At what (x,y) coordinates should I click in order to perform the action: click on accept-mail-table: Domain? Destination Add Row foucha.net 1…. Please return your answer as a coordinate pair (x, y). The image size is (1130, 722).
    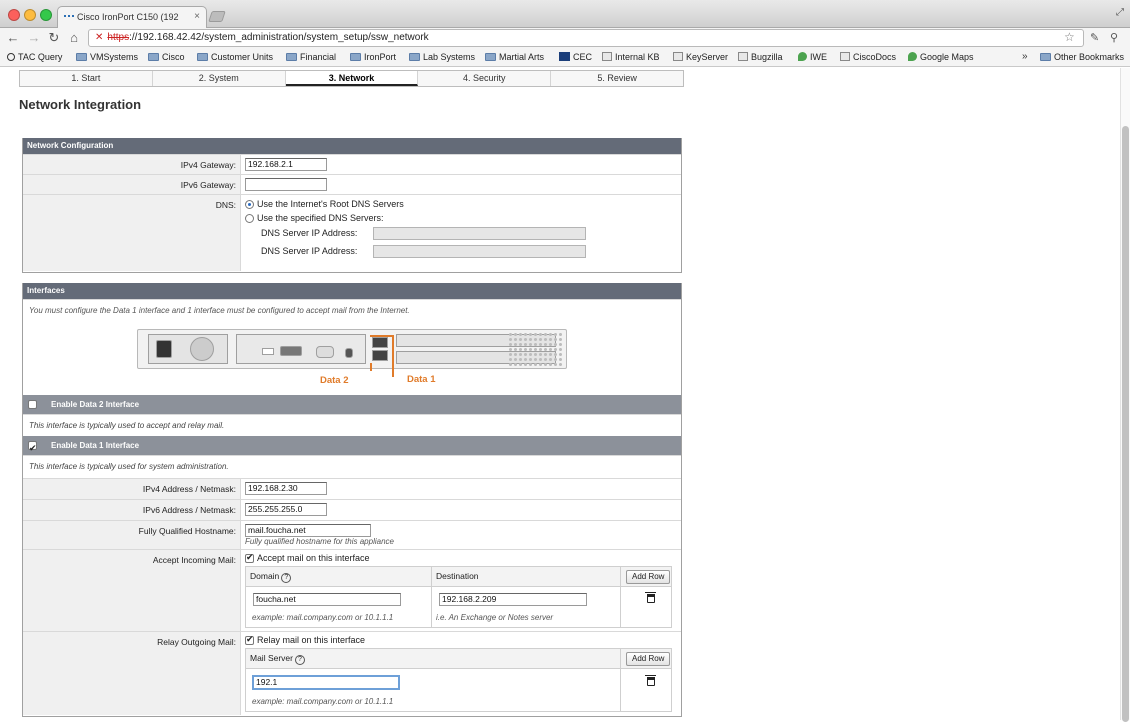
    Looking at the image, I should click on (458, 597).